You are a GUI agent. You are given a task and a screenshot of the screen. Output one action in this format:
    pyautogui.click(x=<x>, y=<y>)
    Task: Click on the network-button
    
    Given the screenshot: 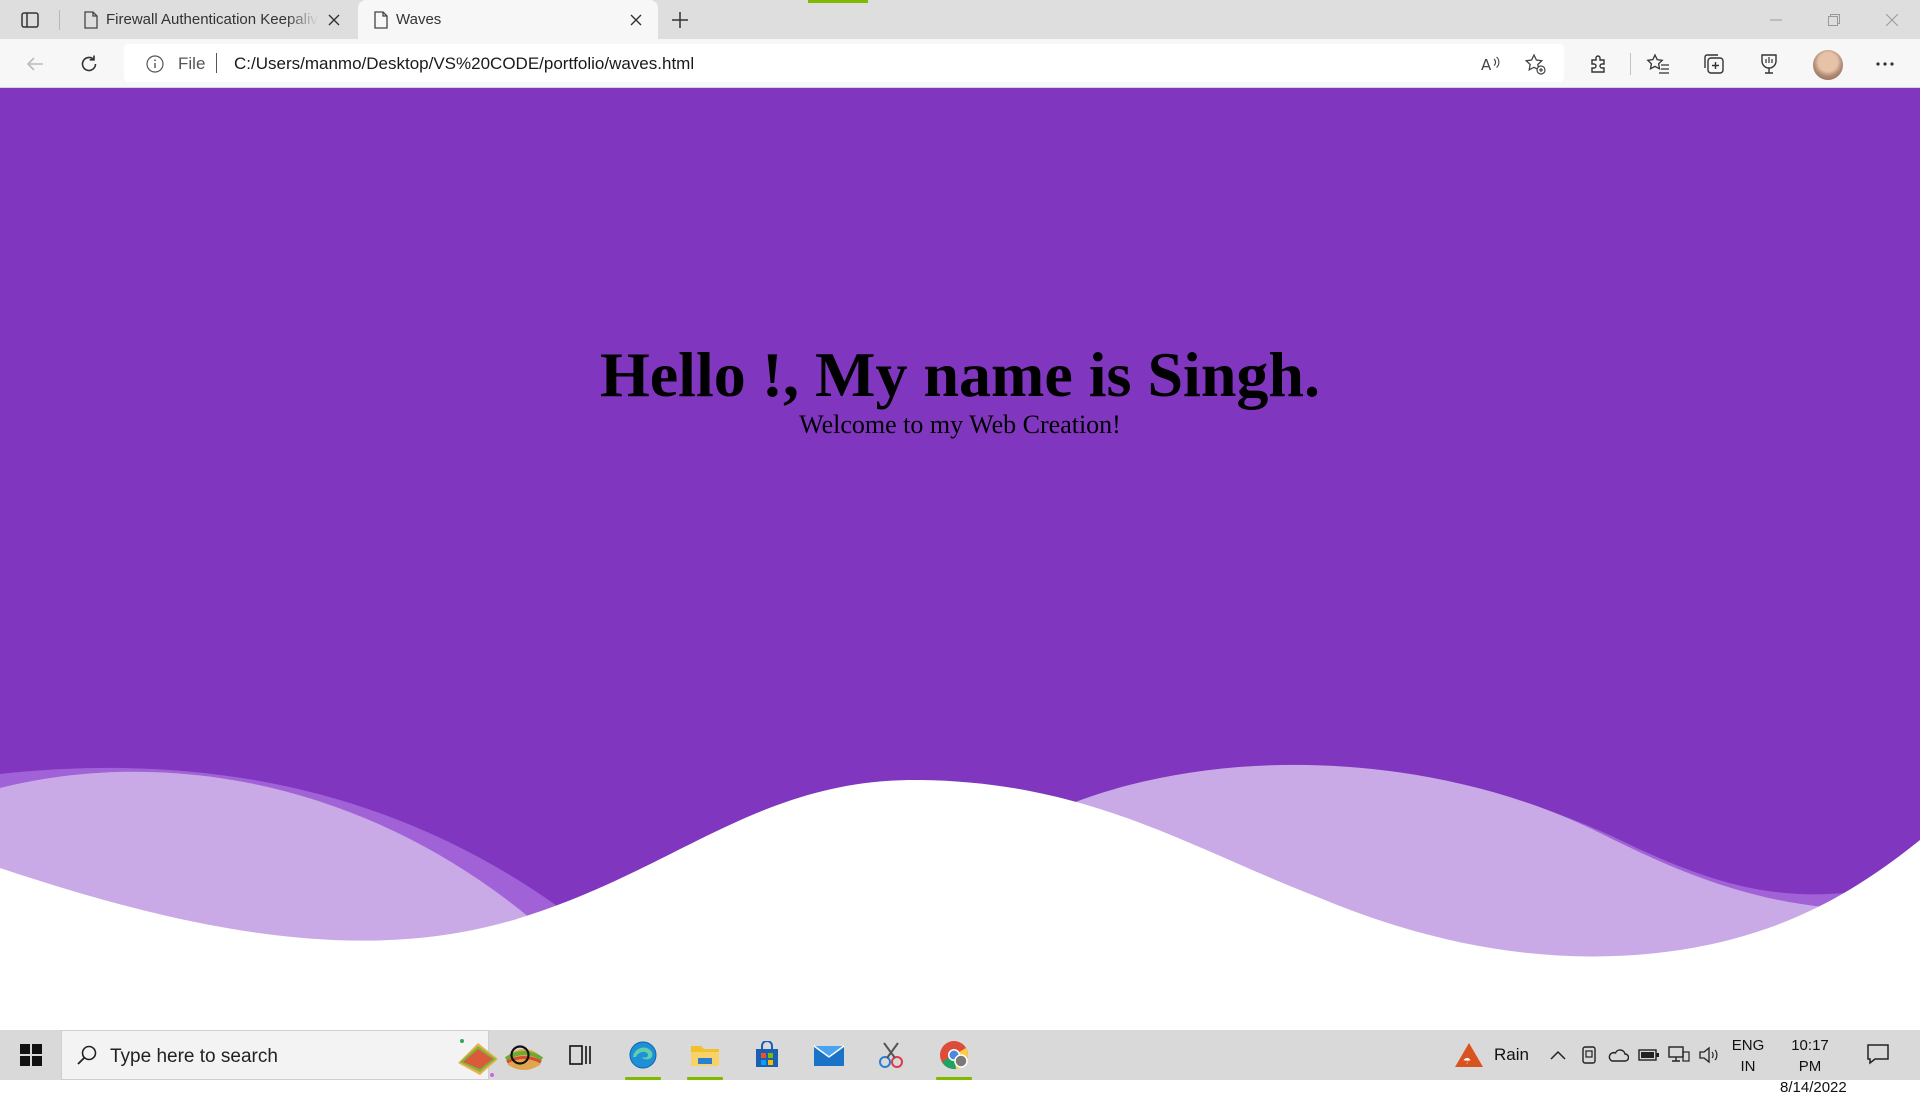 What is the action you would take?
    pyautogui.click(x=1679, y=1055)
    